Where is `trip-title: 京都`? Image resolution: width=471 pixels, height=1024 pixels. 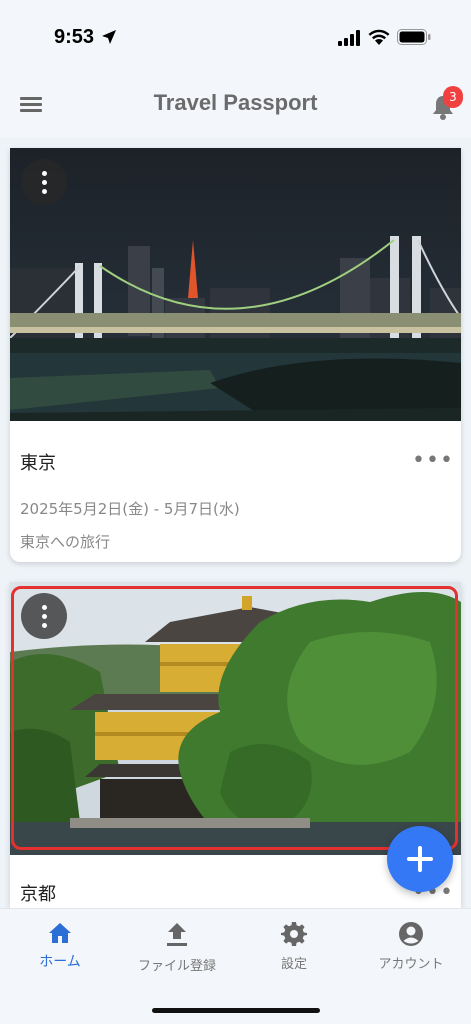
trip-title: 京都 is located at coordinates (38, 894).